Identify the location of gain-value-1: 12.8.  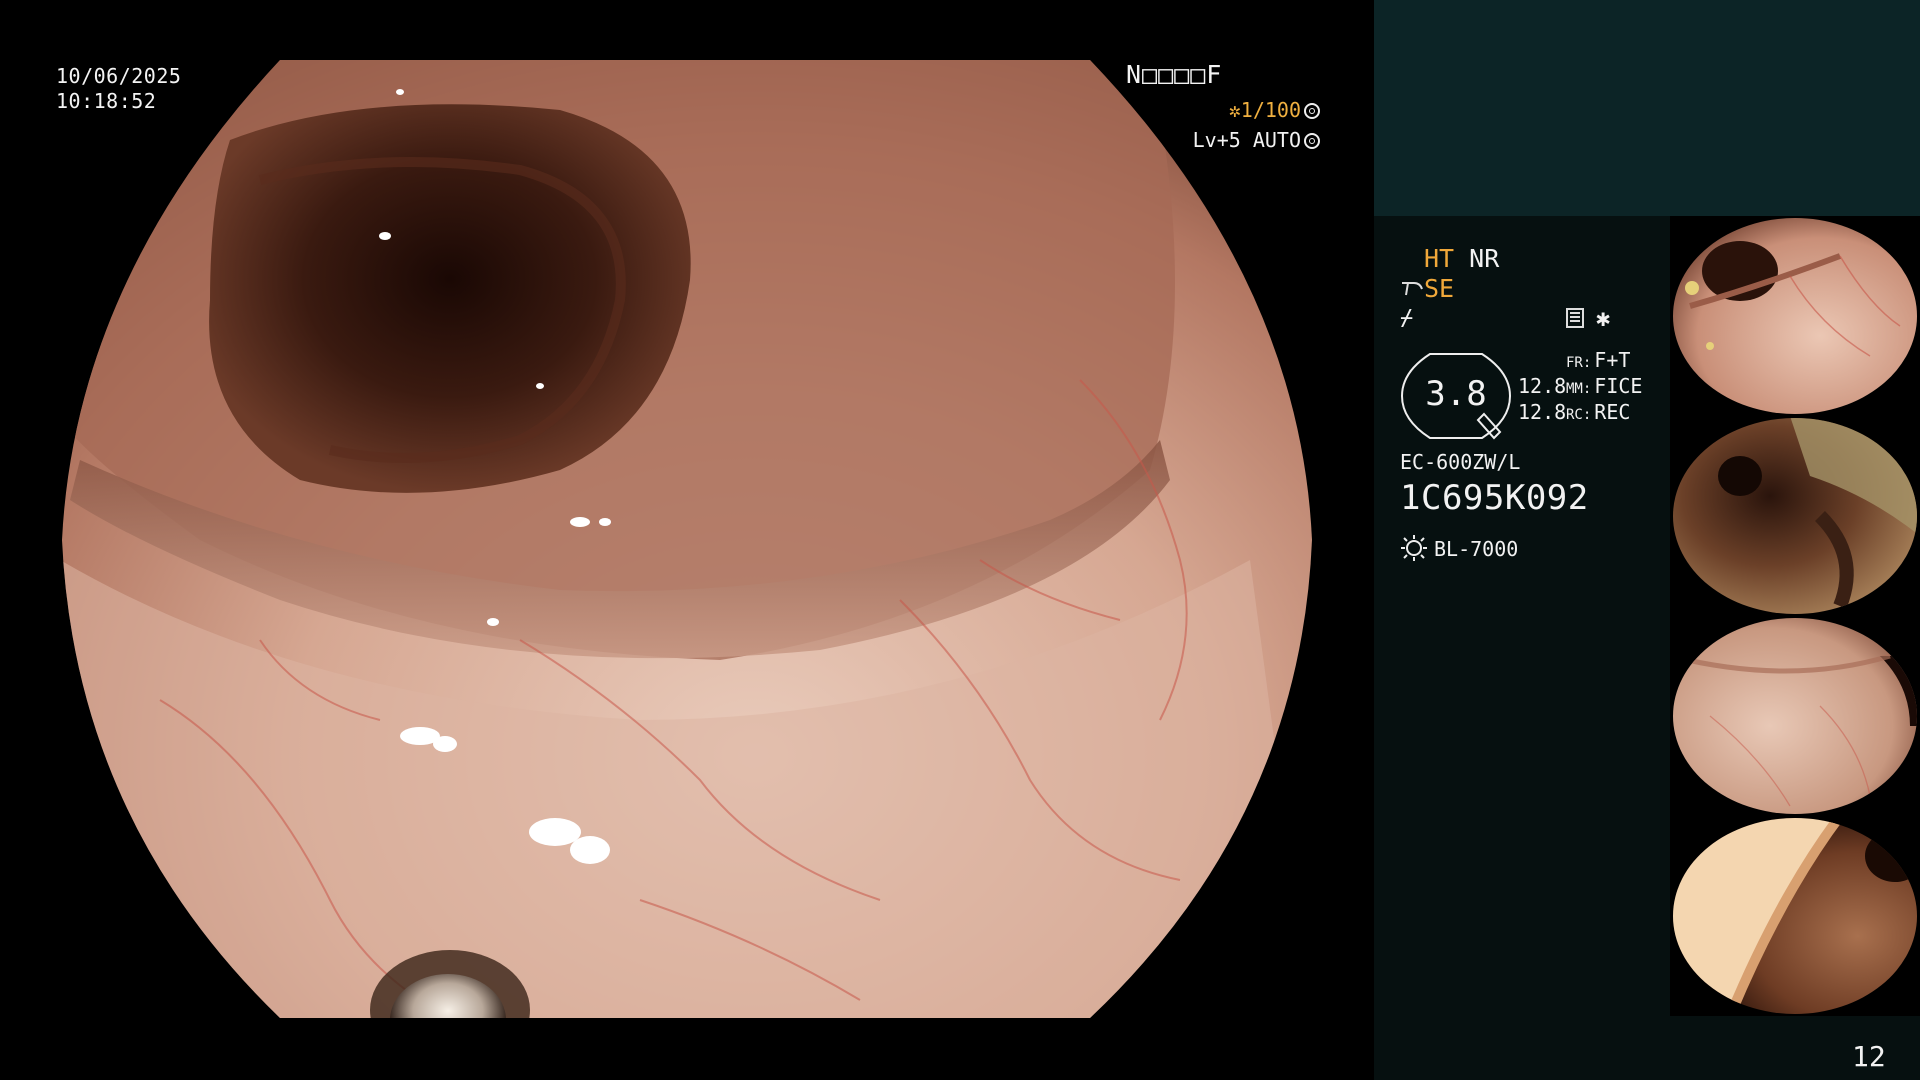
(1542, 386).